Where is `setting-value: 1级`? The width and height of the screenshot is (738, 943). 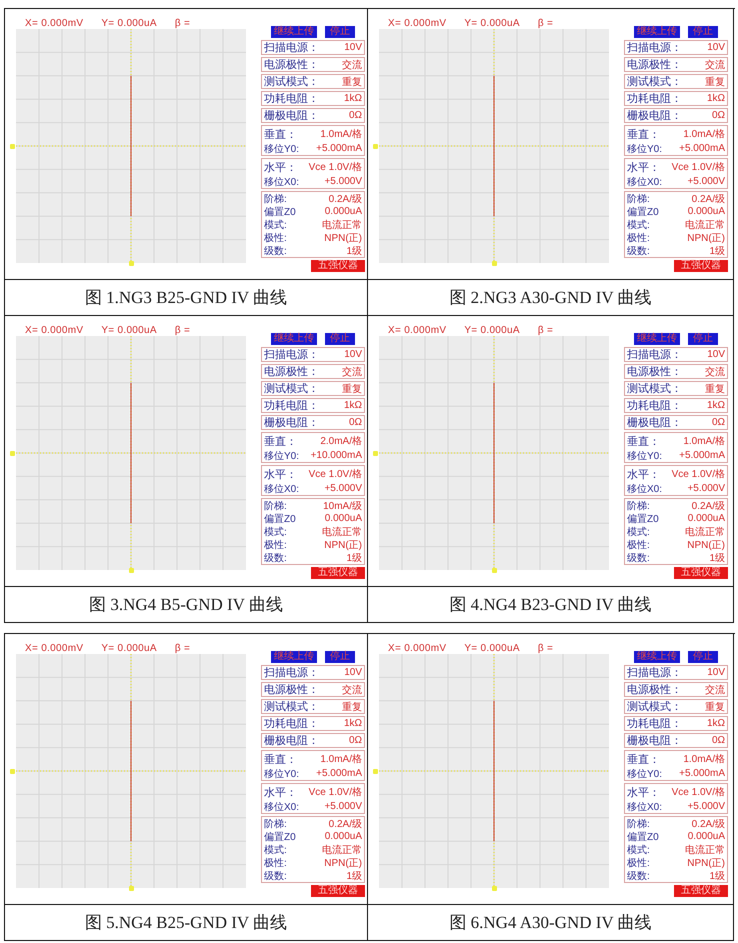 setting-value: 1级 is located at coordinates (717, 251).